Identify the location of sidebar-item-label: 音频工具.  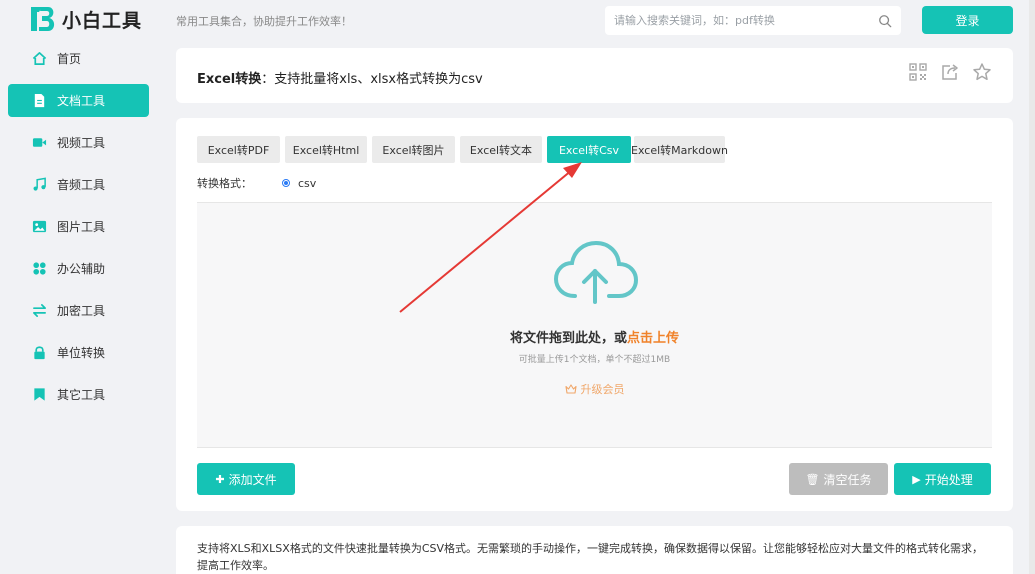
(81, 185).